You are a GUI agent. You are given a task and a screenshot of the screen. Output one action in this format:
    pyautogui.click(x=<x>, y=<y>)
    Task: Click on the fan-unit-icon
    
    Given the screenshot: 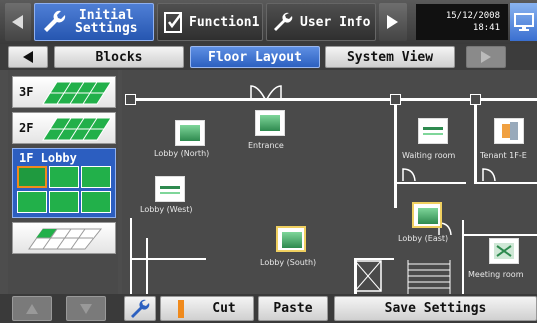 What is the action you would take?
    pyautogui.click(x=504, y=251)
    